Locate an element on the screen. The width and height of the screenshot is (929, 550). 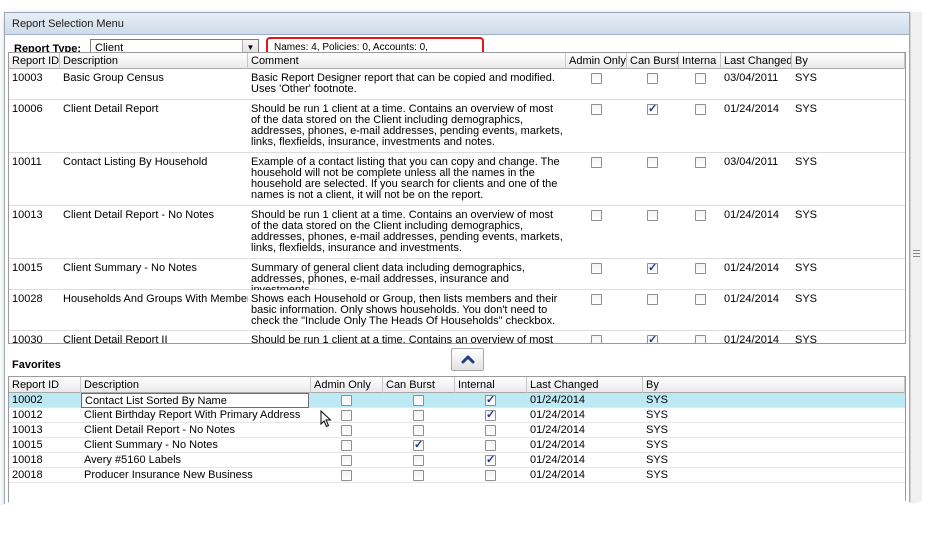
favorite-description-cell: Producer Insurance New Business is located at coordinates (168, 475).